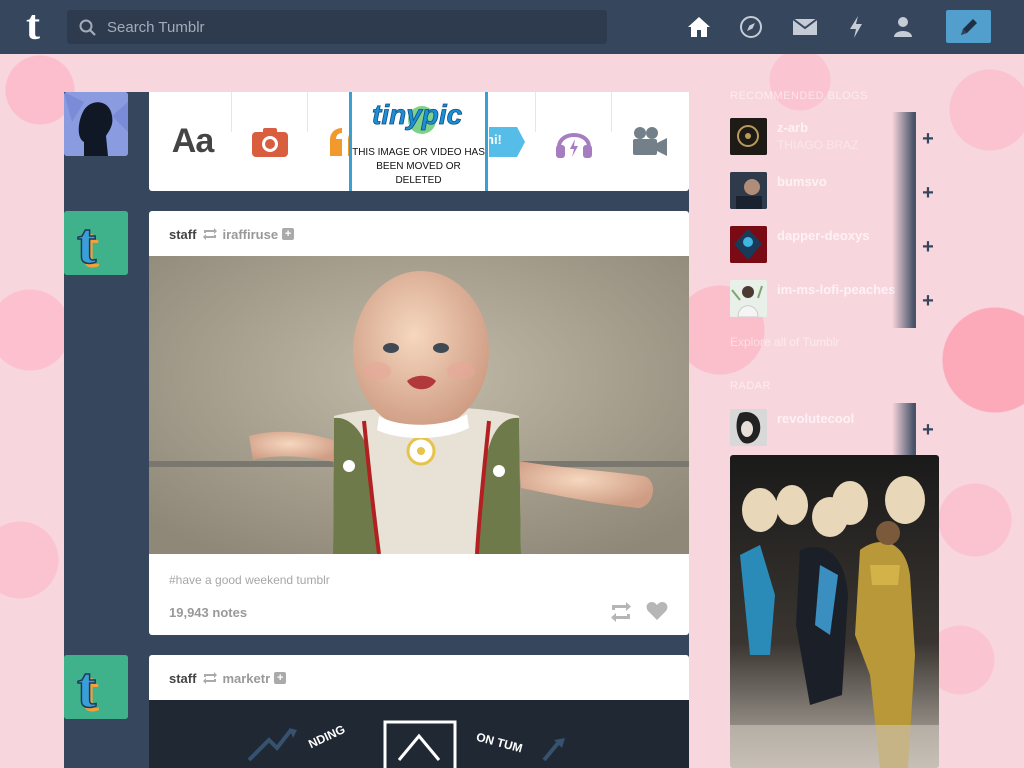 This screenshot has width=1024, height=768. Describe the element at coordinates (903, 27) in the screenshot. I see `person-icon` at that location.